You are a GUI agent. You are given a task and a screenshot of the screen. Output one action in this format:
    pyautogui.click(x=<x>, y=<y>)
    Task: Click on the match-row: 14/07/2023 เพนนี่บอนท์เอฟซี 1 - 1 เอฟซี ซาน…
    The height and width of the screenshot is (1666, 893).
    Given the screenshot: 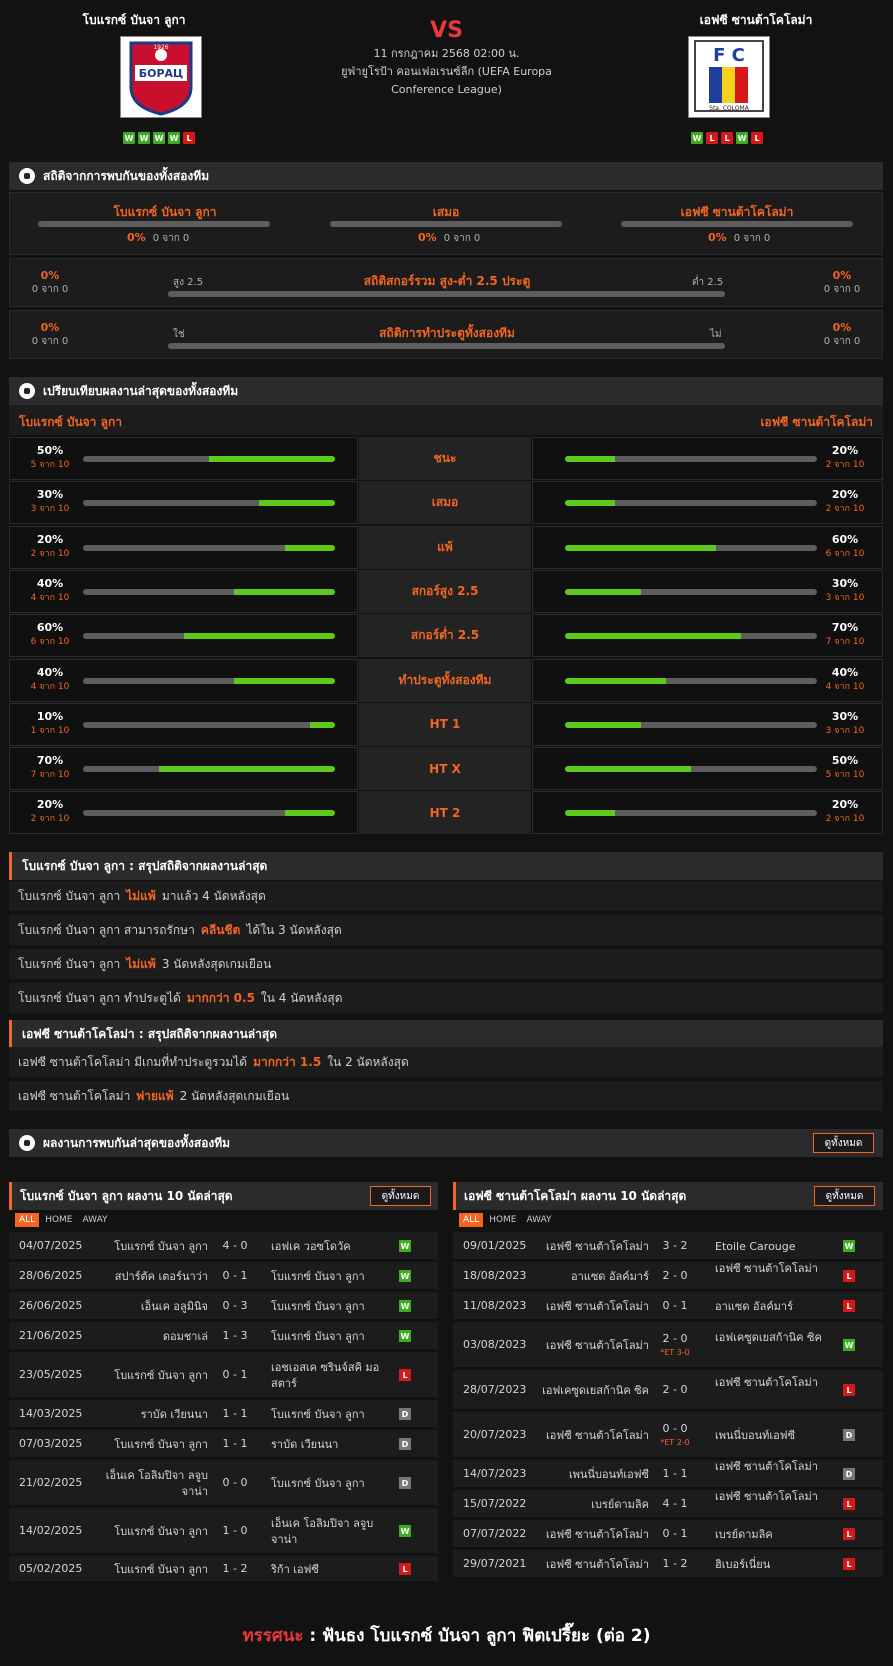 What is the action you would take?
    pyautogui.click(x=668, y=1474)
    